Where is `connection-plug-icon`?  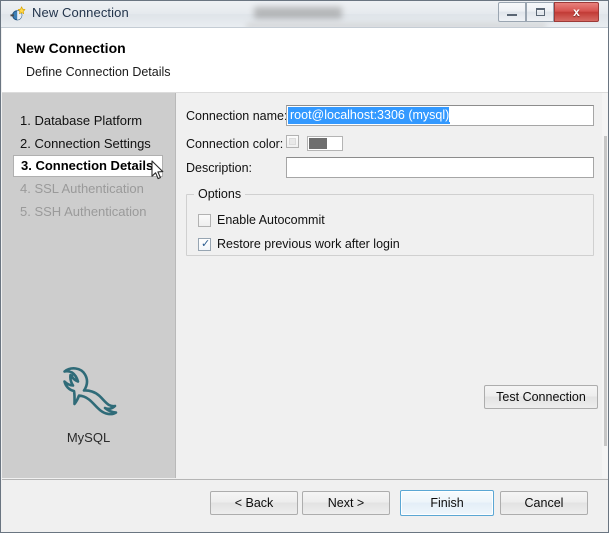 connection-plug-icon is located at coordinates (18, 14).